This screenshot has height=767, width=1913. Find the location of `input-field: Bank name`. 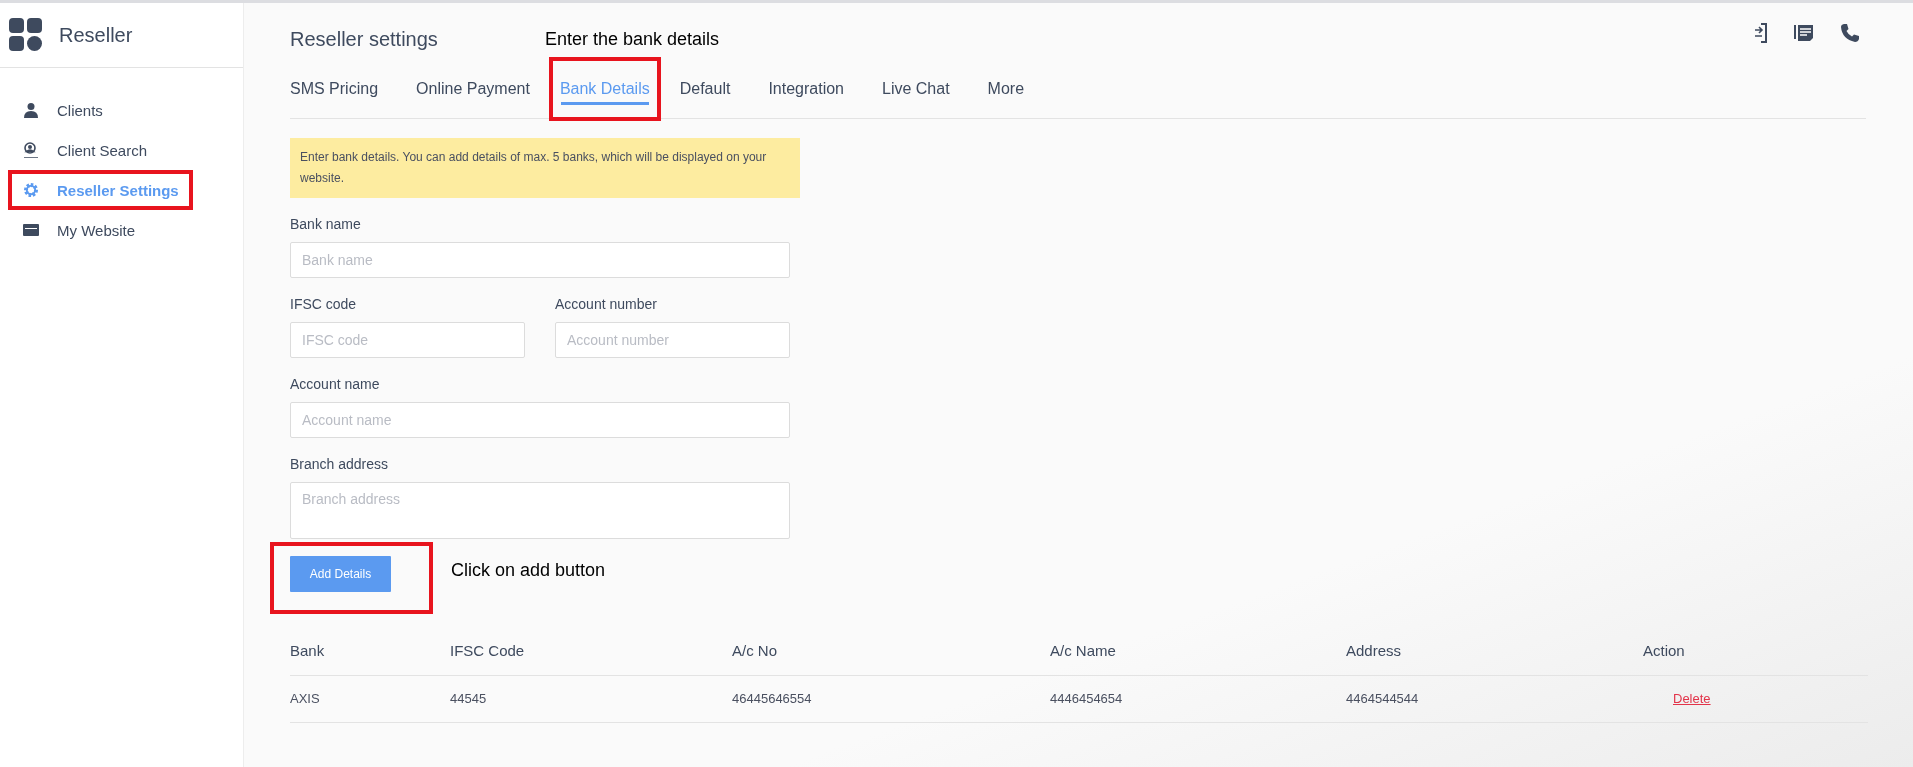

input-field: Bank name is located at coordinates (540, 260).